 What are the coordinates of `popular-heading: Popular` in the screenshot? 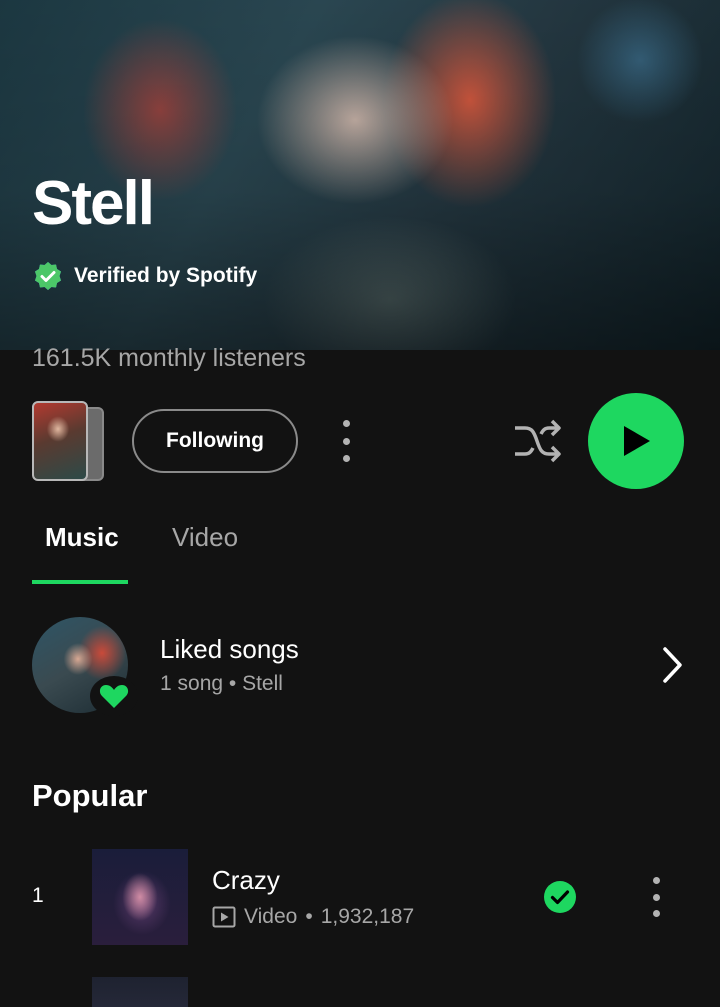 It's located at (90, 795).